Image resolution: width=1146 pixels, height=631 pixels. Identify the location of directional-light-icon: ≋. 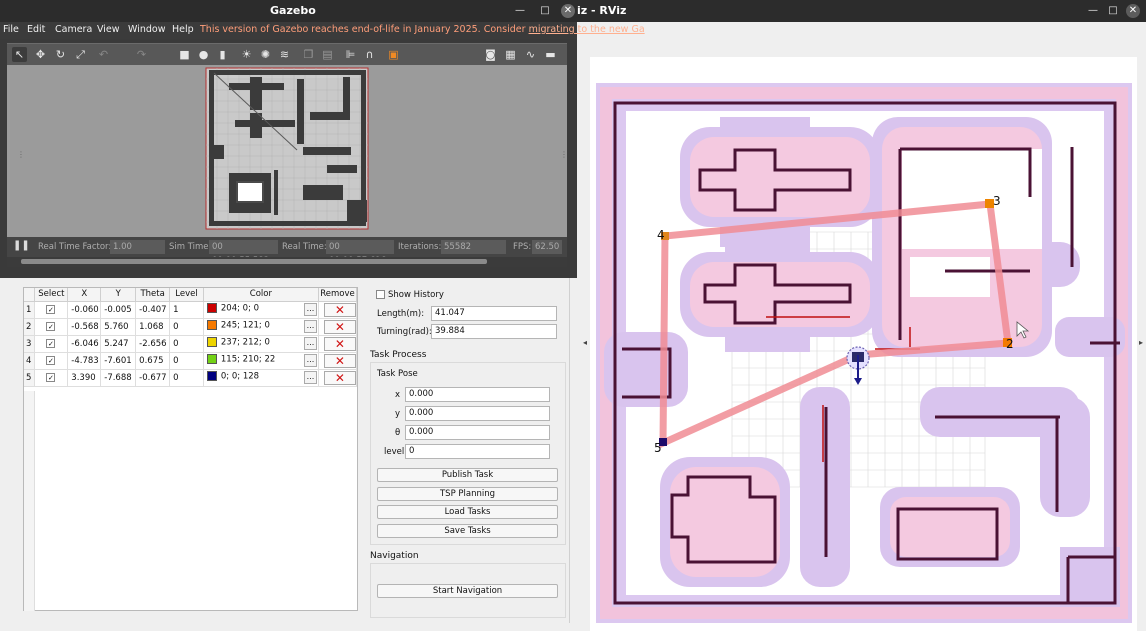
(284, 54).